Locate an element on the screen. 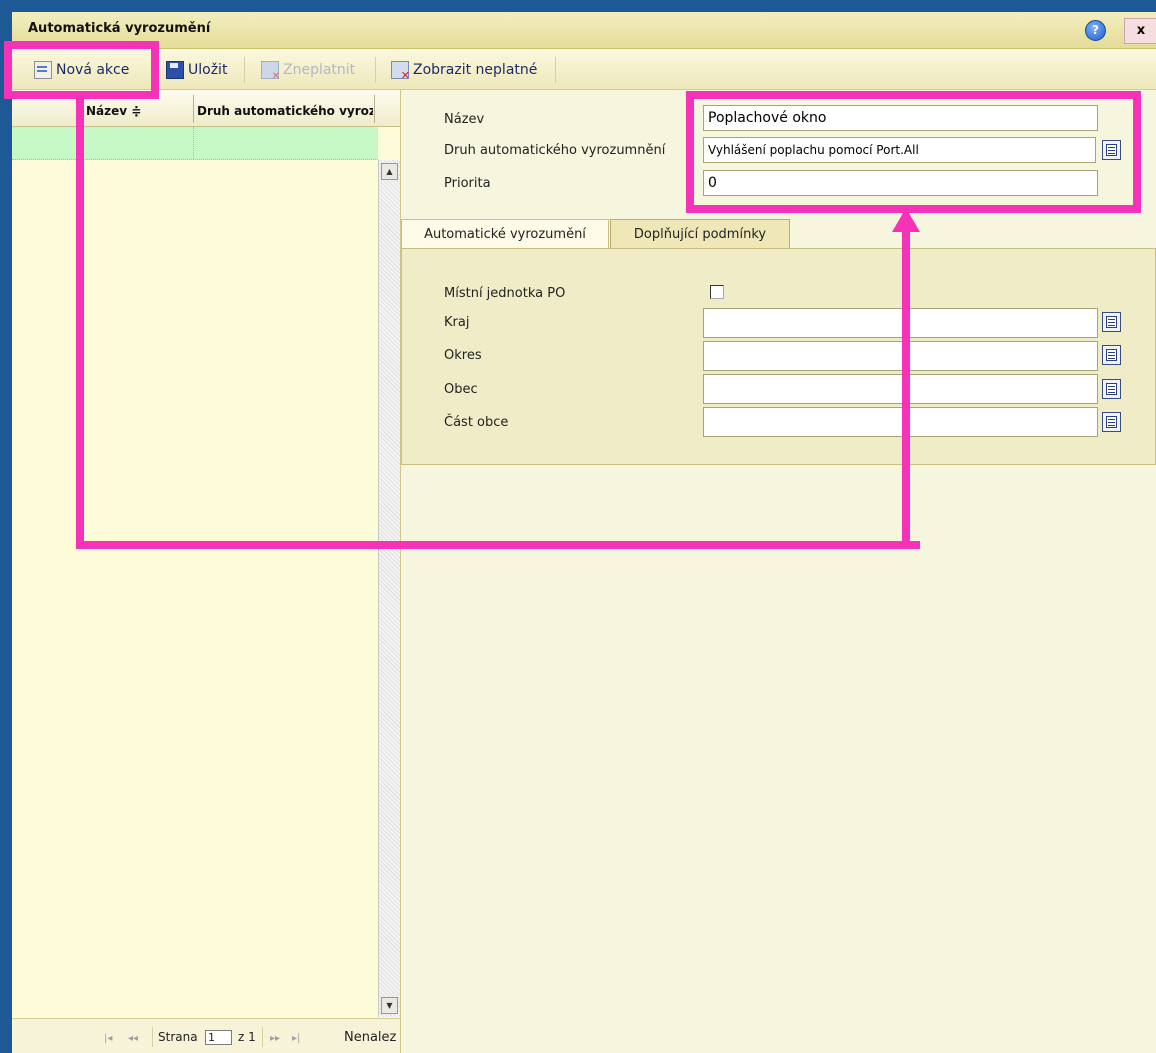 The image size is (1156, 1053). municipality-label: Obec is located at coordinates (461, 389).